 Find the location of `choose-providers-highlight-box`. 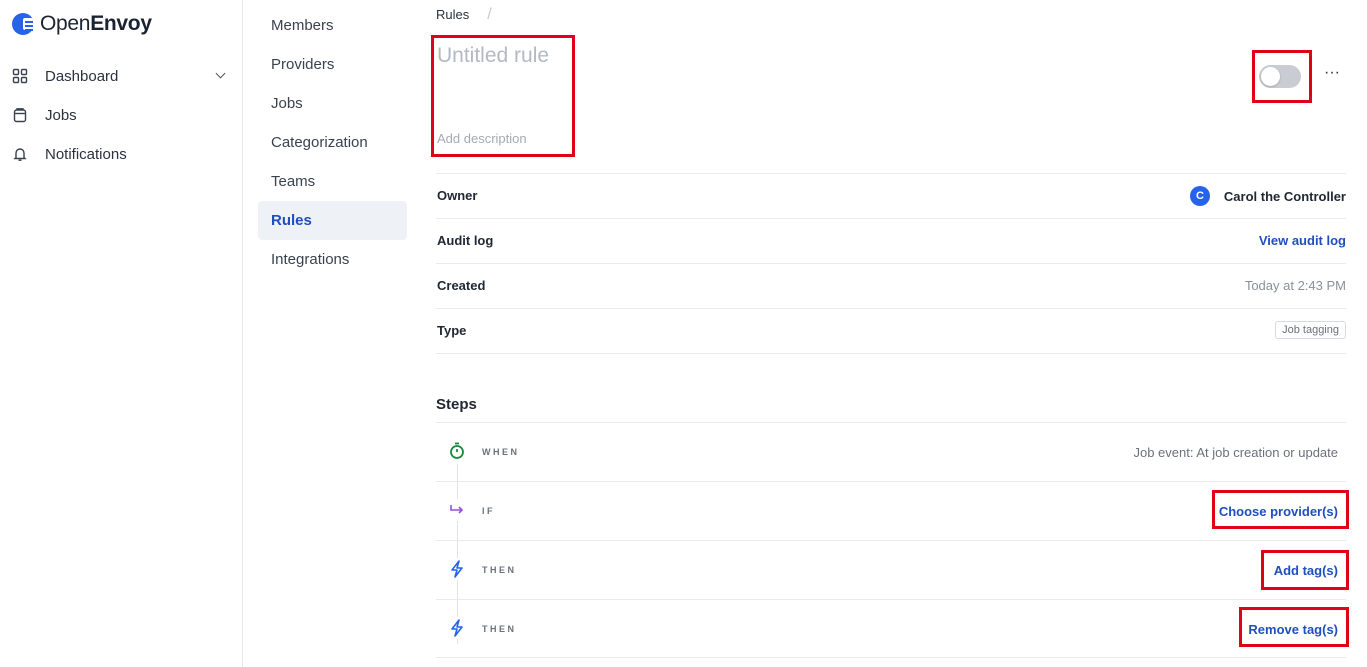

choose-providers-highlight-box is located at coordinates (1280, 509).